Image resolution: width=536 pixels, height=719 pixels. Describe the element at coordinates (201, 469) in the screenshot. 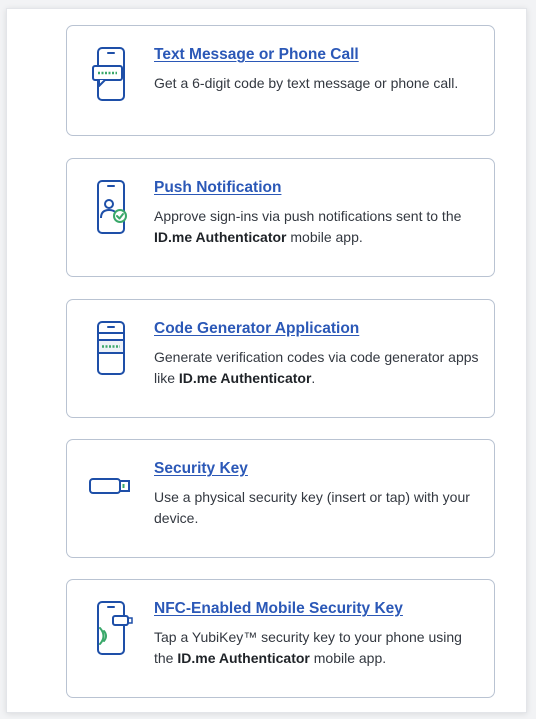

I see `option-title: Security Key` at that location.